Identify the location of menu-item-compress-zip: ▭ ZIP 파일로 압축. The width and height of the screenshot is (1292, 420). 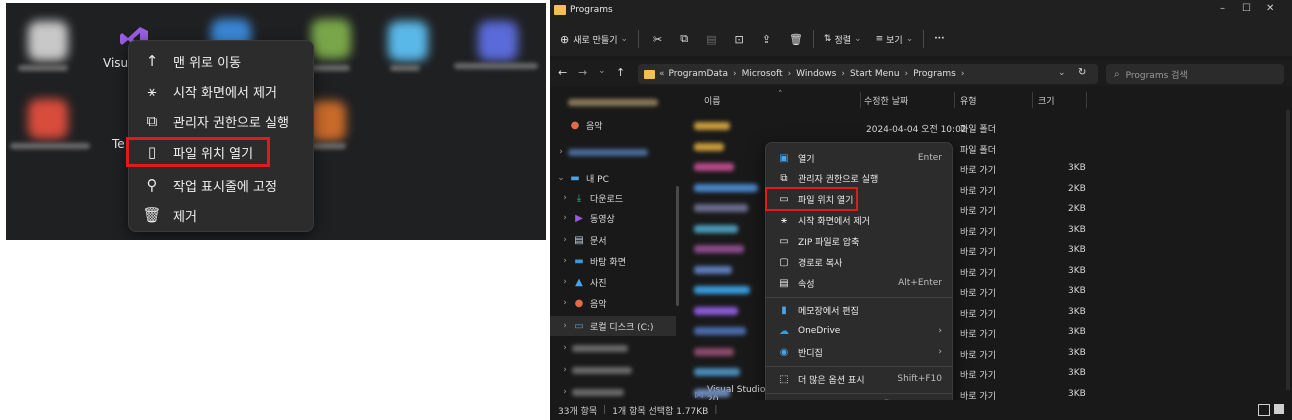
(859, 241).